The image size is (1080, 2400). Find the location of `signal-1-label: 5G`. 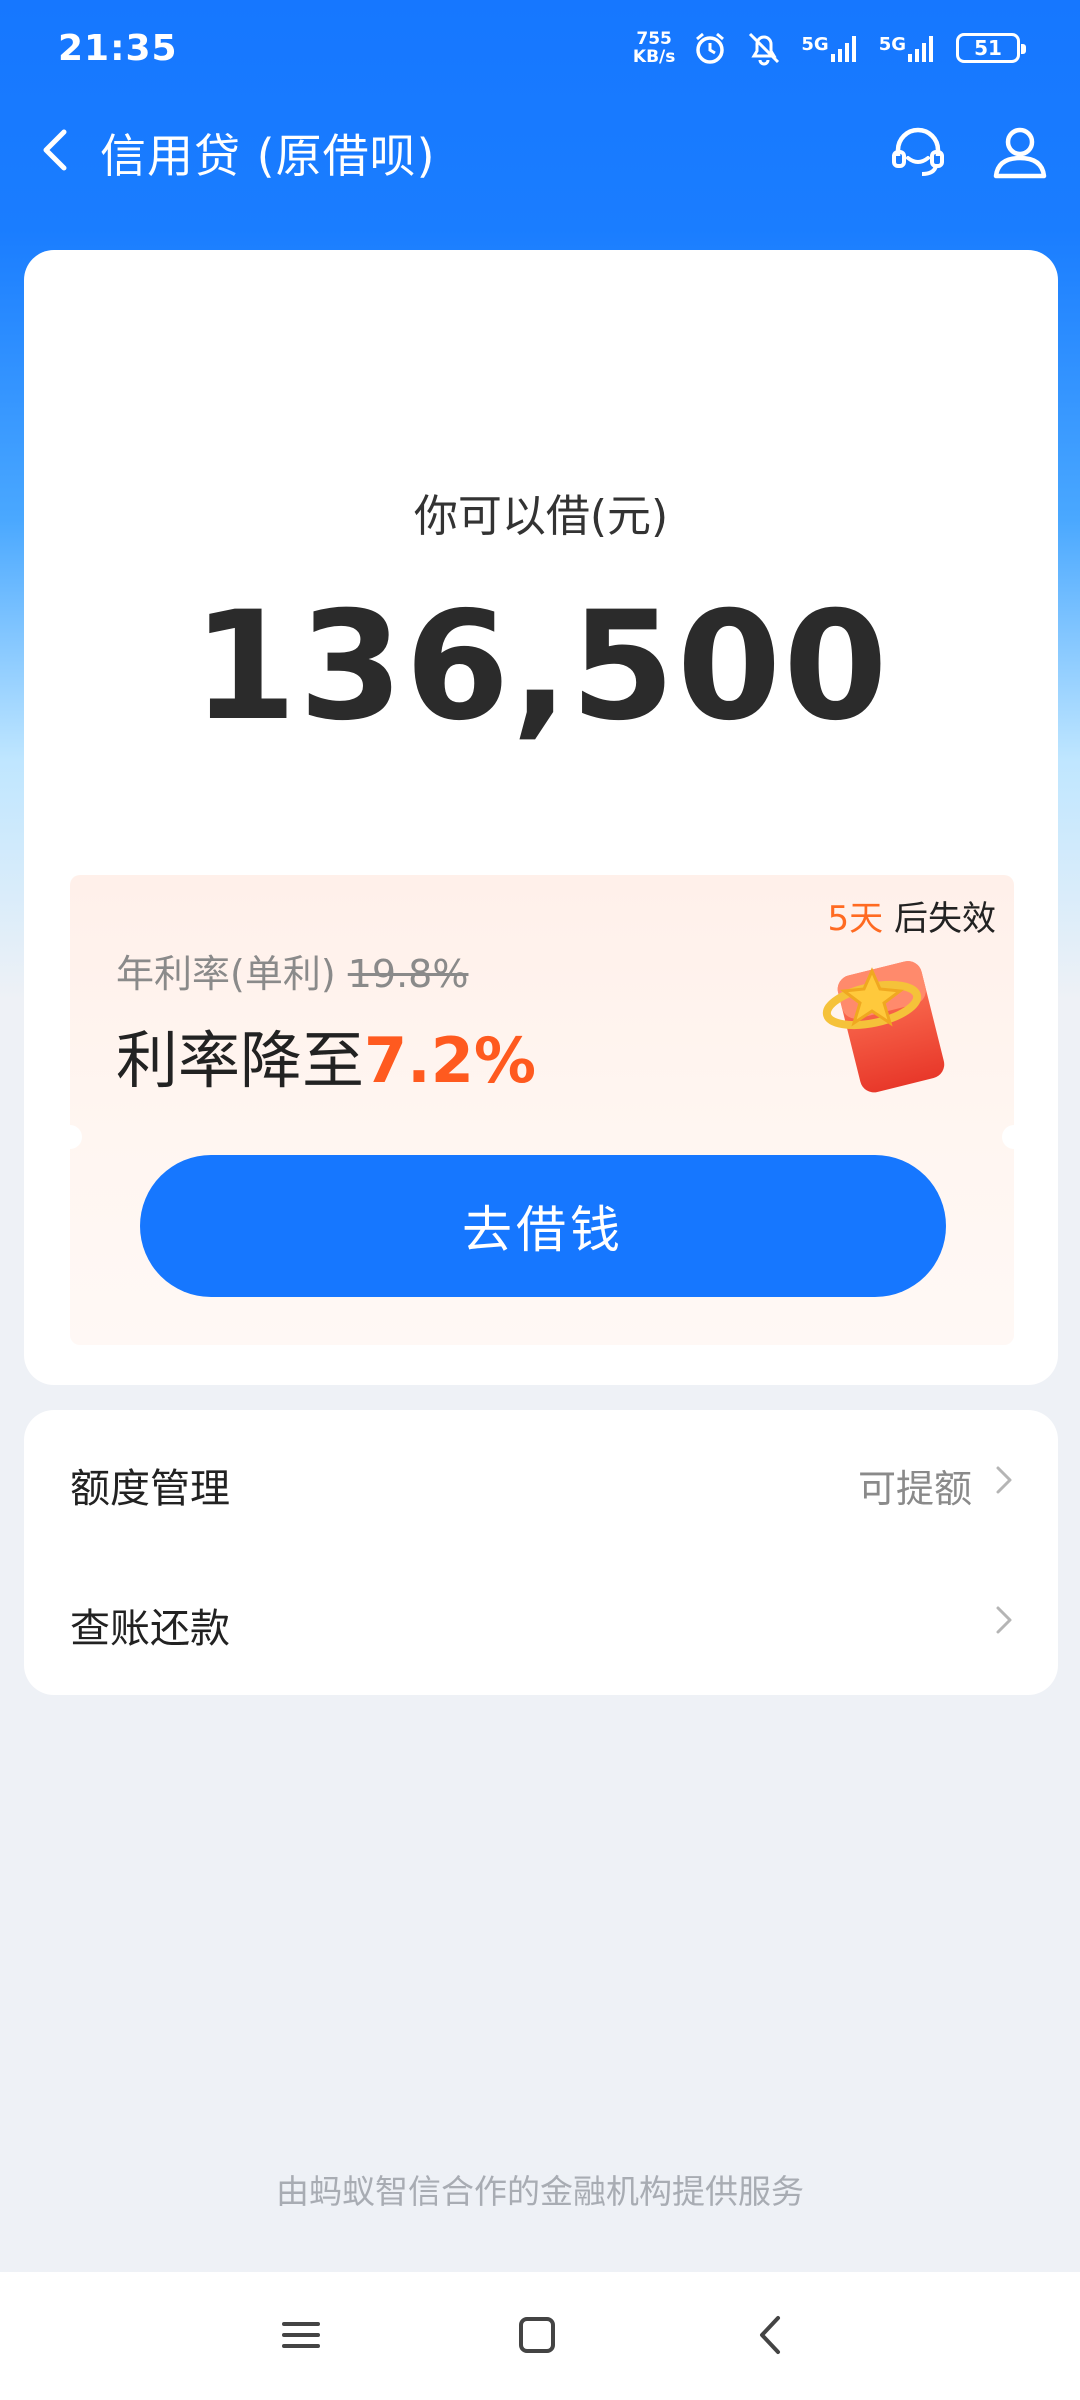

signal-1-label: 5G is located at coordinates (815, 44).